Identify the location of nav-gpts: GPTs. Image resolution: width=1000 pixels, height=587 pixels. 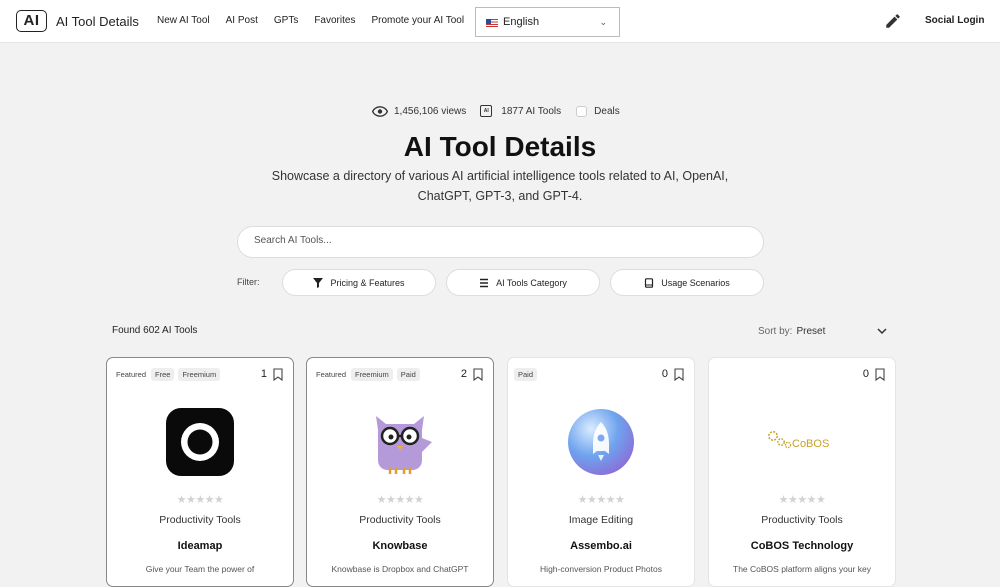
(286, 20).